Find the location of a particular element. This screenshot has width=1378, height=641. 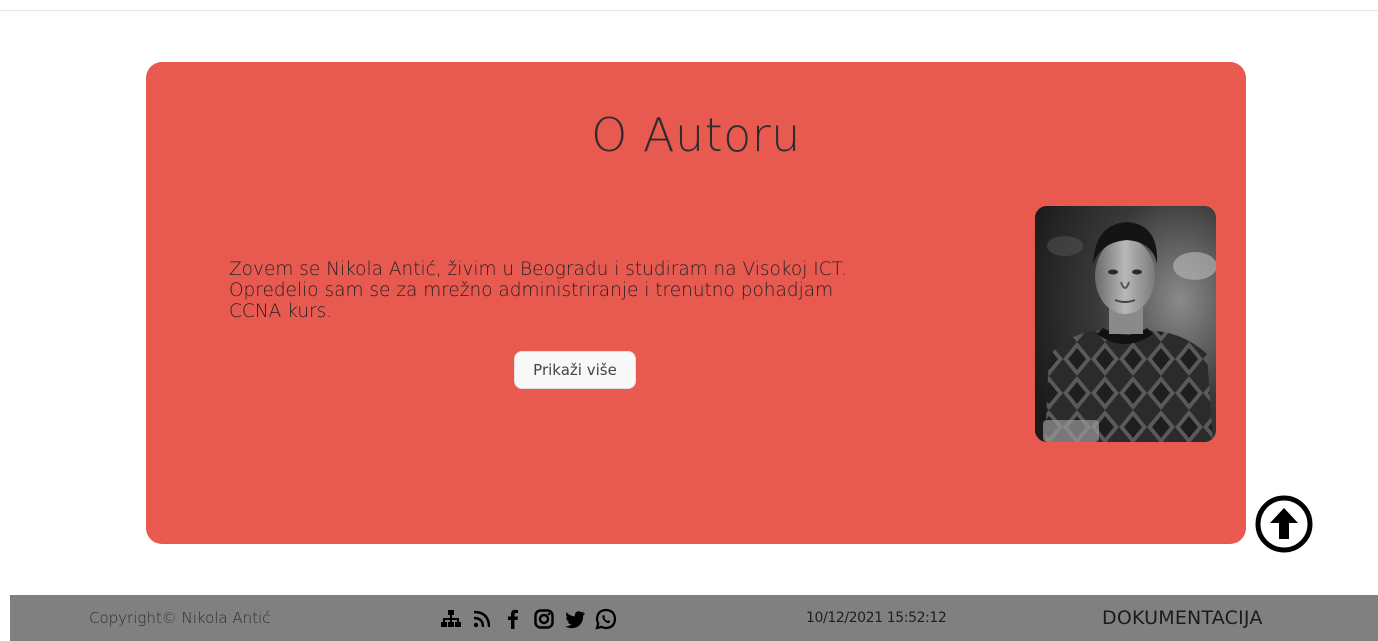

social-links is located at coordinates (533, 619).